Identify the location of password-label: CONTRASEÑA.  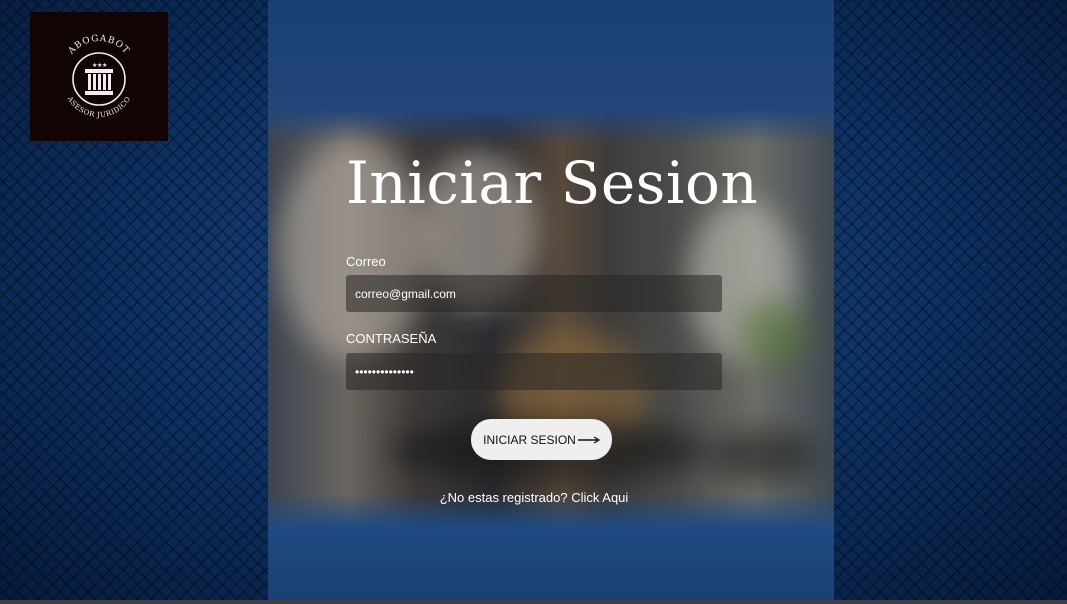
(391, 338).